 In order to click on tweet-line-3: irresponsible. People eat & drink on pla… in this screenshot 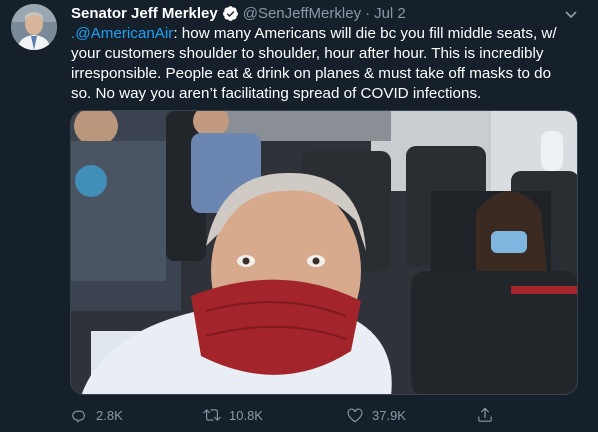, I will do `click(311, 73)`.